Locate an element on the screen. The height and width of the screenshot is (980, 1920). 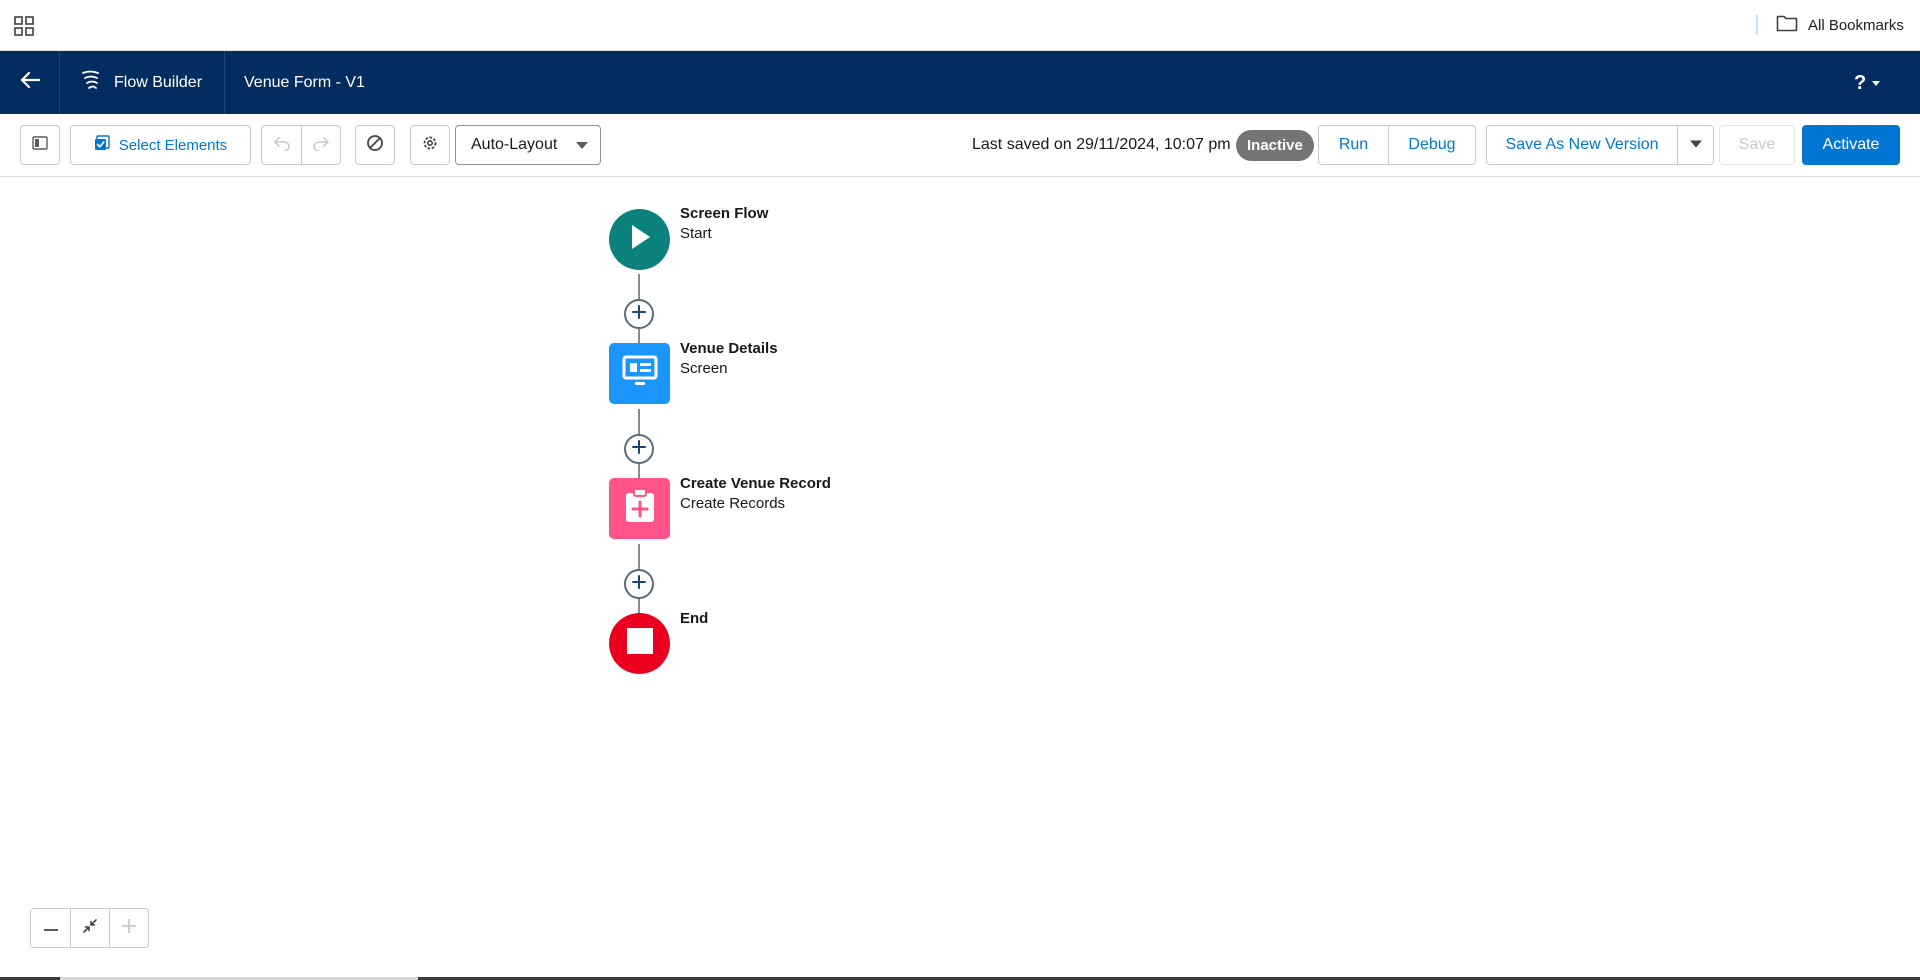
zoom-out-button is located at coordinates (50, 928).